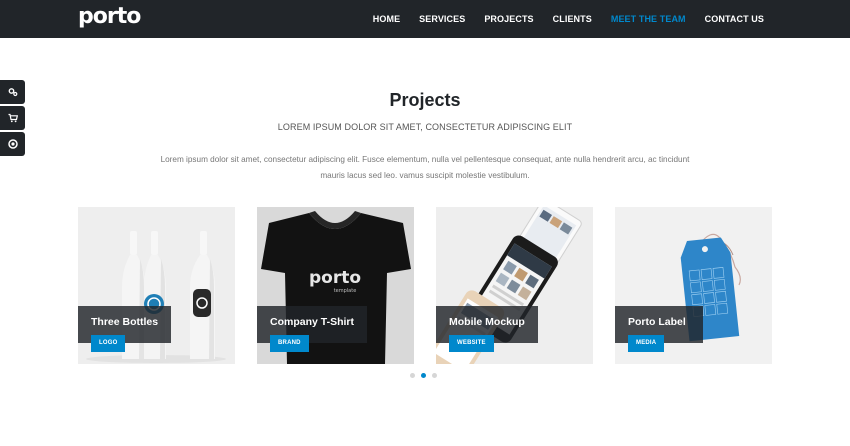 The width and height of the screenshot is (850, 446). What do you see at coordinates (335, 278) in the screenshot?
I see `shirt-logo-text: porto` at bounding box center [335, 278].